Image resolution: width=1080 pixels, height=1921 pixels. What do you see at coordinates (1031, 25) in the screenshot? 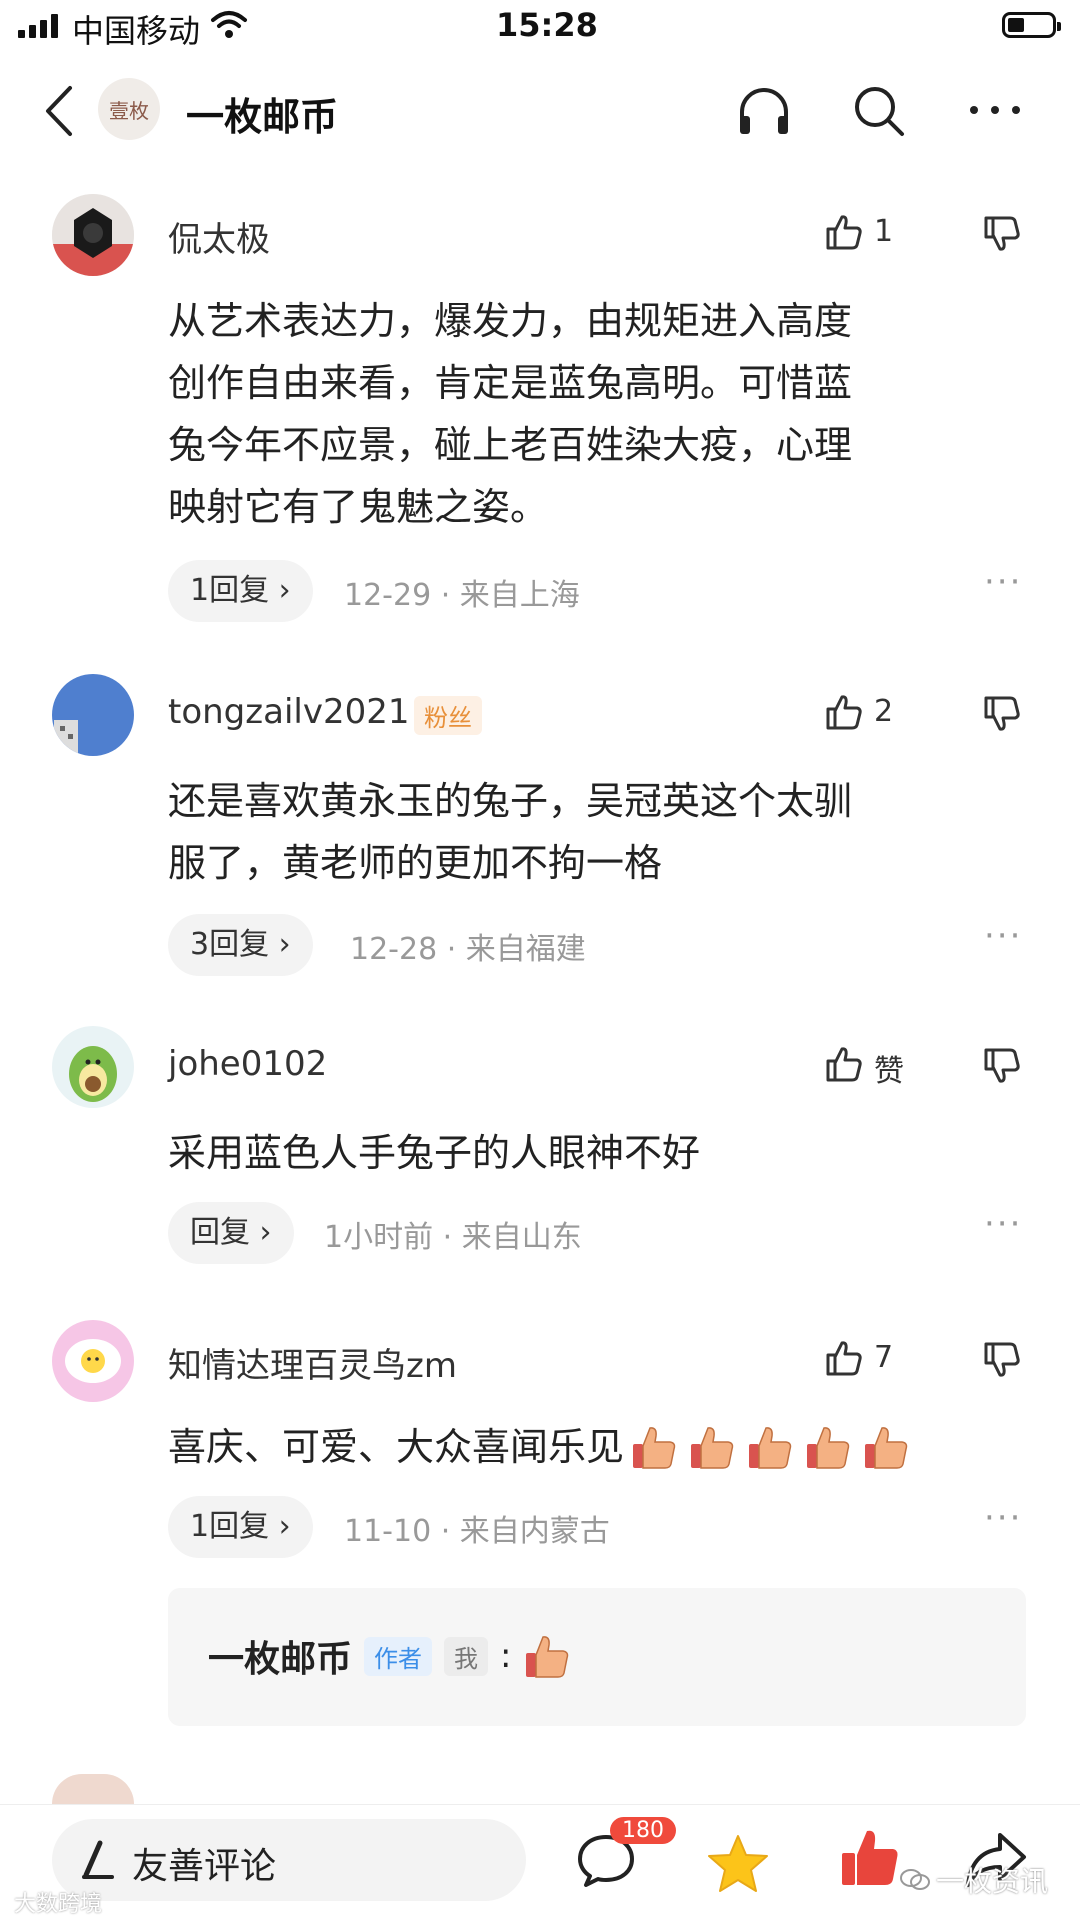
I see `battery-icon` at bounding box center [1031, 25].